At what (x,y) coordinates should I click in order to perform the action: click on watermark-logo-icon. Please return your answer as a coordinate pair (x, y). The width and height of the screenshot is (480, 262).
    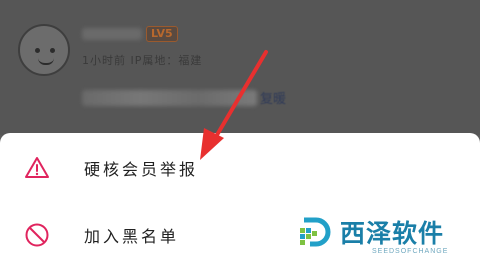
    Looking at the image, I should click on (315, 232).